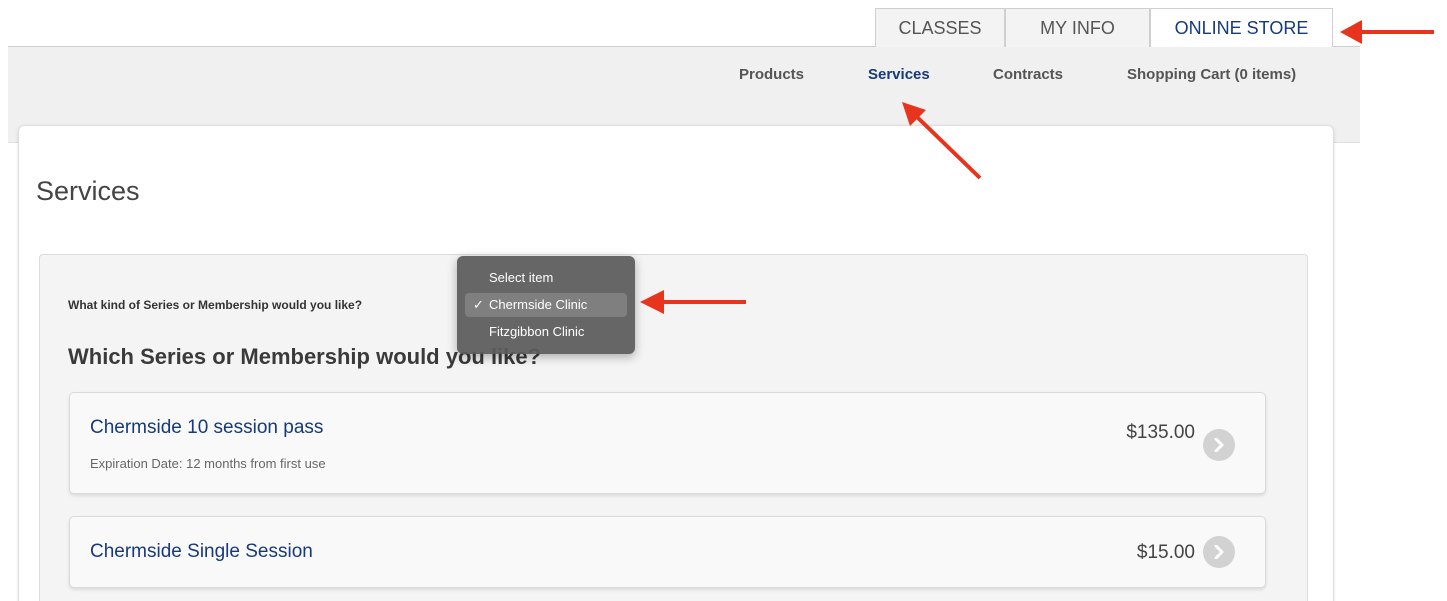  I want to click on service-item-name: Chermside Single Session, so click(201, 552).